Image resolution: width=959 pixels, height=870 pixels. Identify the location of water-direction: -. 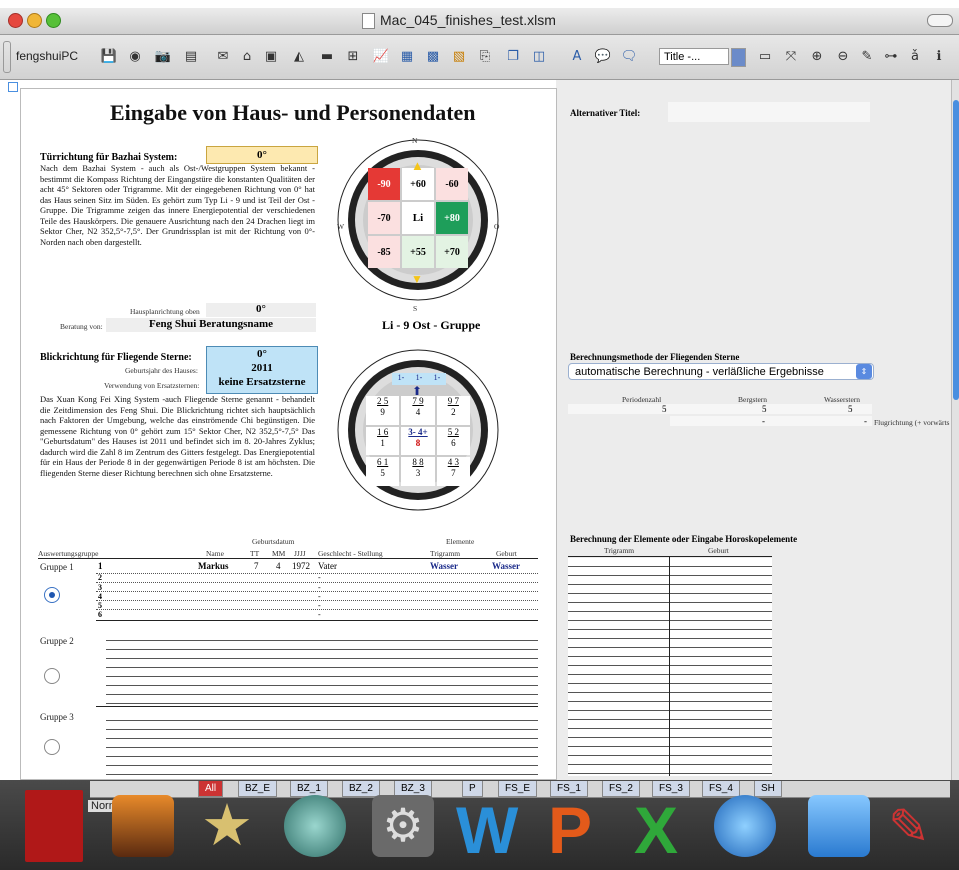
(865, 421).